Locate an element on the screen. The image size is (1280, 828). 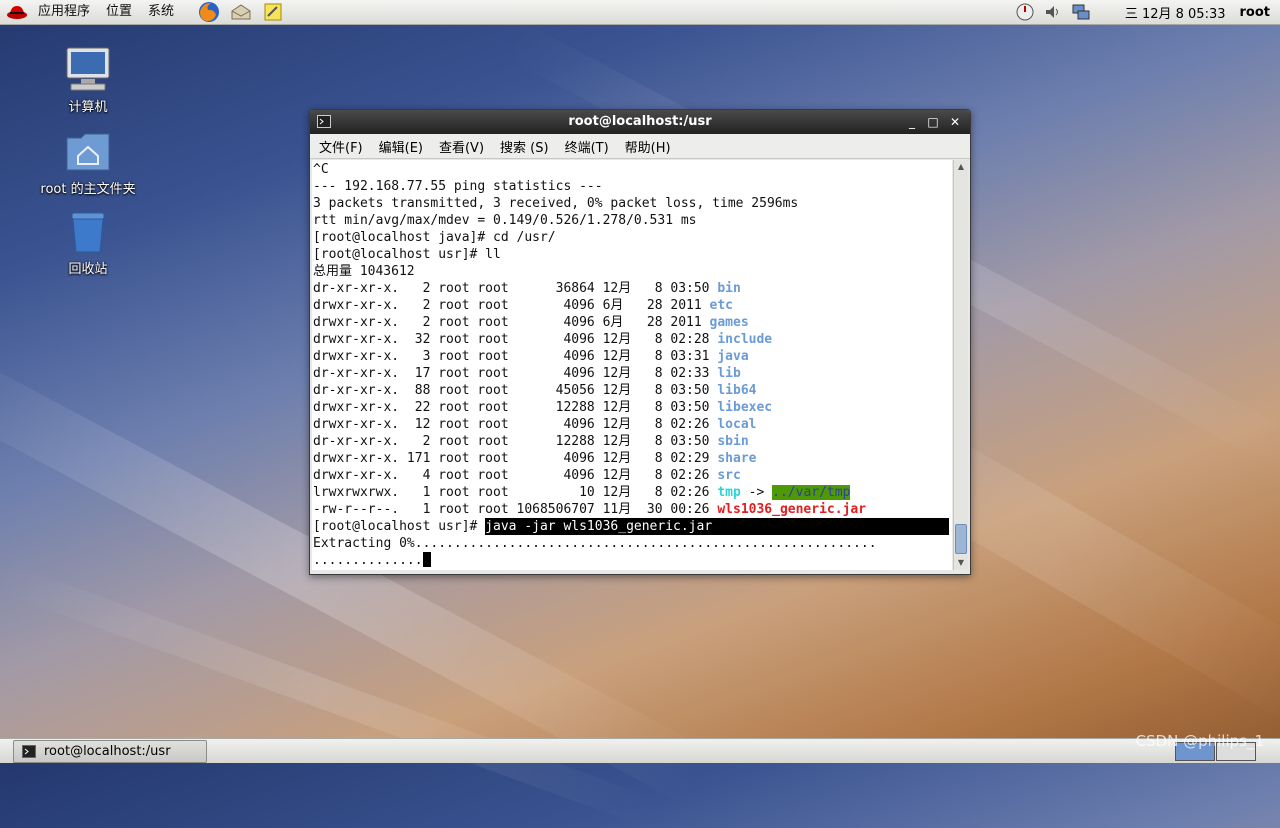
listing-prefix: lrwxrwxrwx. 1 root root 10 12月 8 02:26 is located at coordinates (515, 492).